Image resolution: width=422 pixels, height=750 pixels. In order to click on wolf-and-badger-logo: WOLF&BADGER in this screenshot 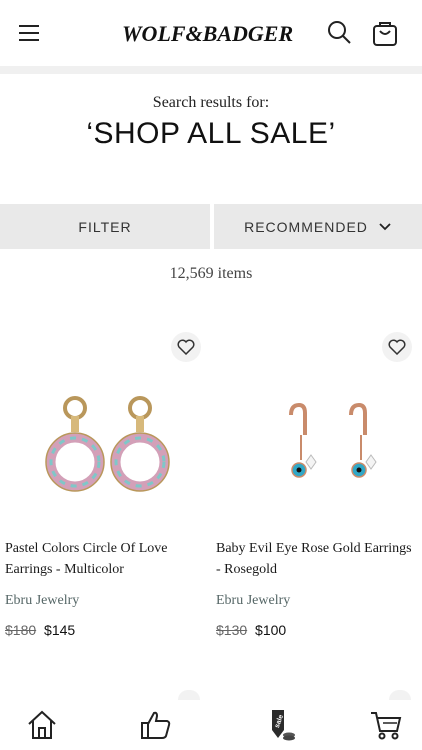, I will do `click(211, 34)`.